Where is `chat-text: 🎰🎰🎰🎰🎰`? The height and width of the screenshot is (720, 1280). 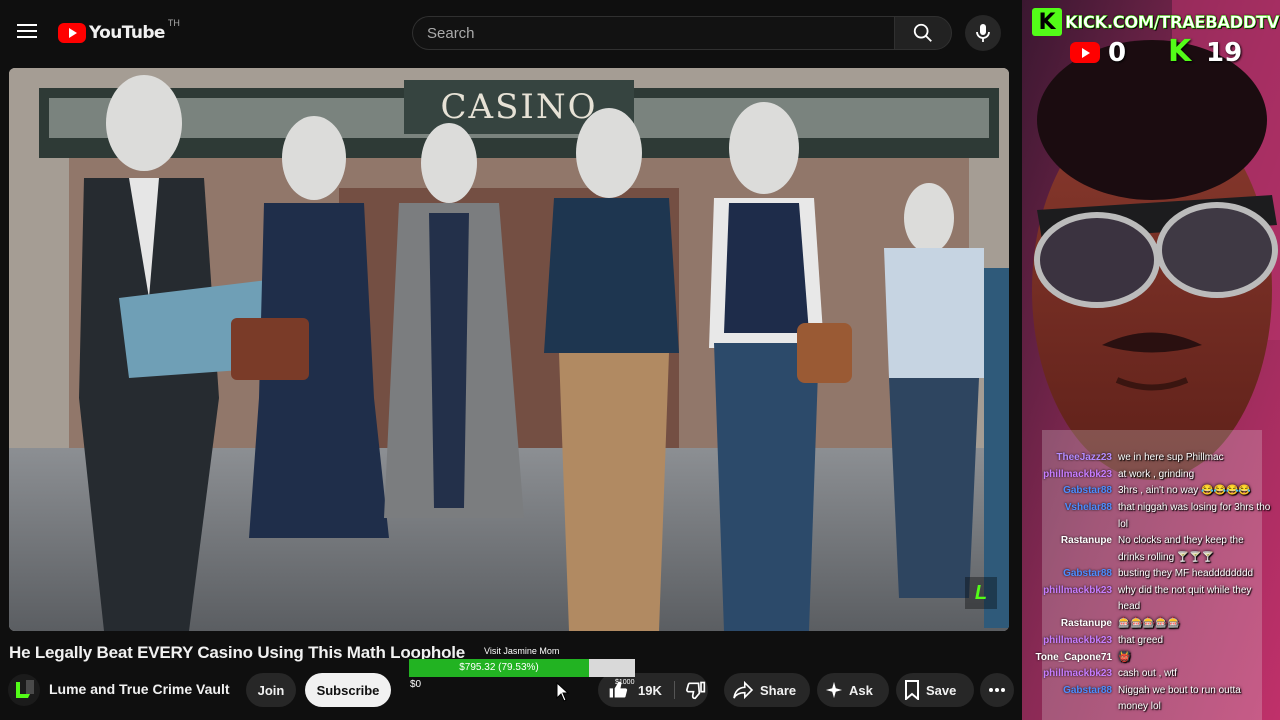 chat-text: 🎰🎰🎰🎰🎰 is located at coordinates (1149, 624).